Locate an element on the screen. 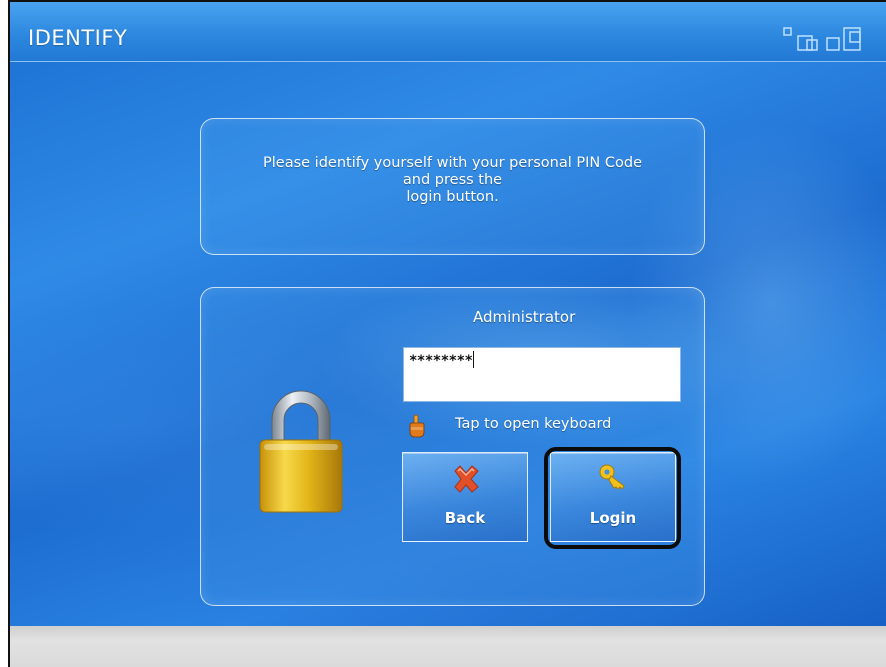 Image resolution: width=886 pixels, height=667 pixels. login-button: Login is located at coordinates (613, 497).